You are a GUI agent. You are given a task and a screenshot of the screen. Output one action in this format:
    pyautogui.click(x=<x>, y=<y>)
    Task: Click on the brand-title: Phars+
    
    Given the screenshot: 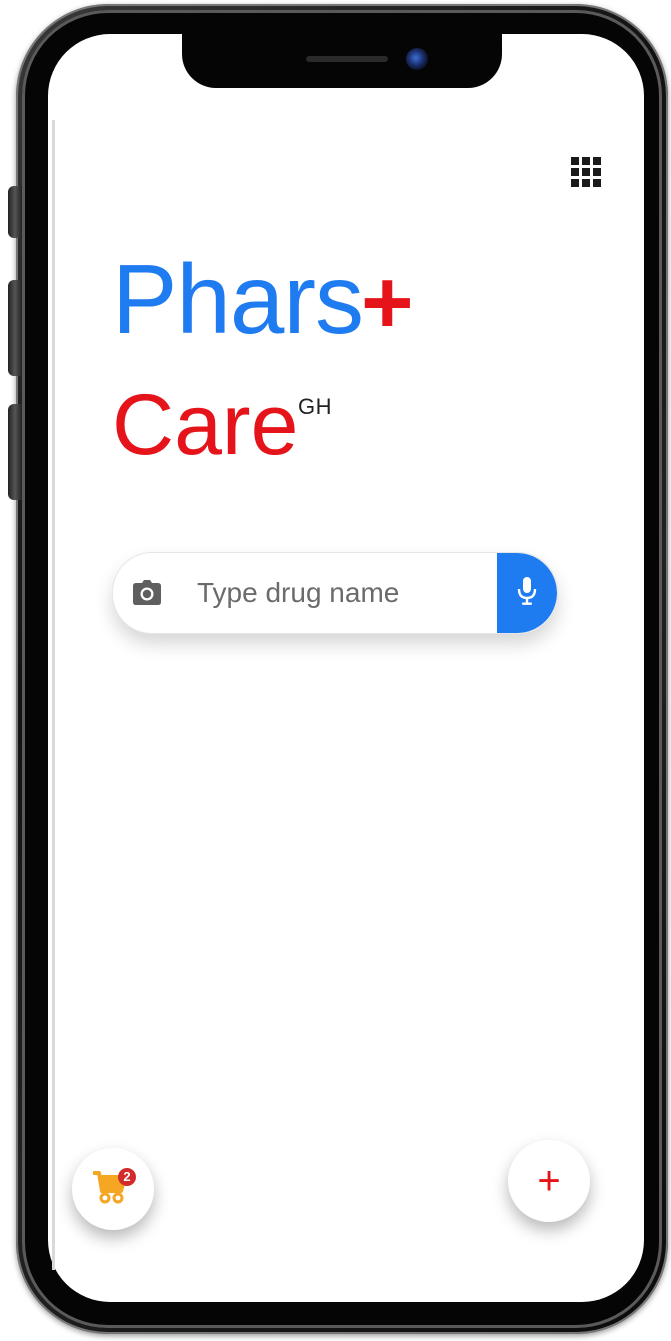 What is the action you would take?
    pyautogui.click(x=263, y=299)
    